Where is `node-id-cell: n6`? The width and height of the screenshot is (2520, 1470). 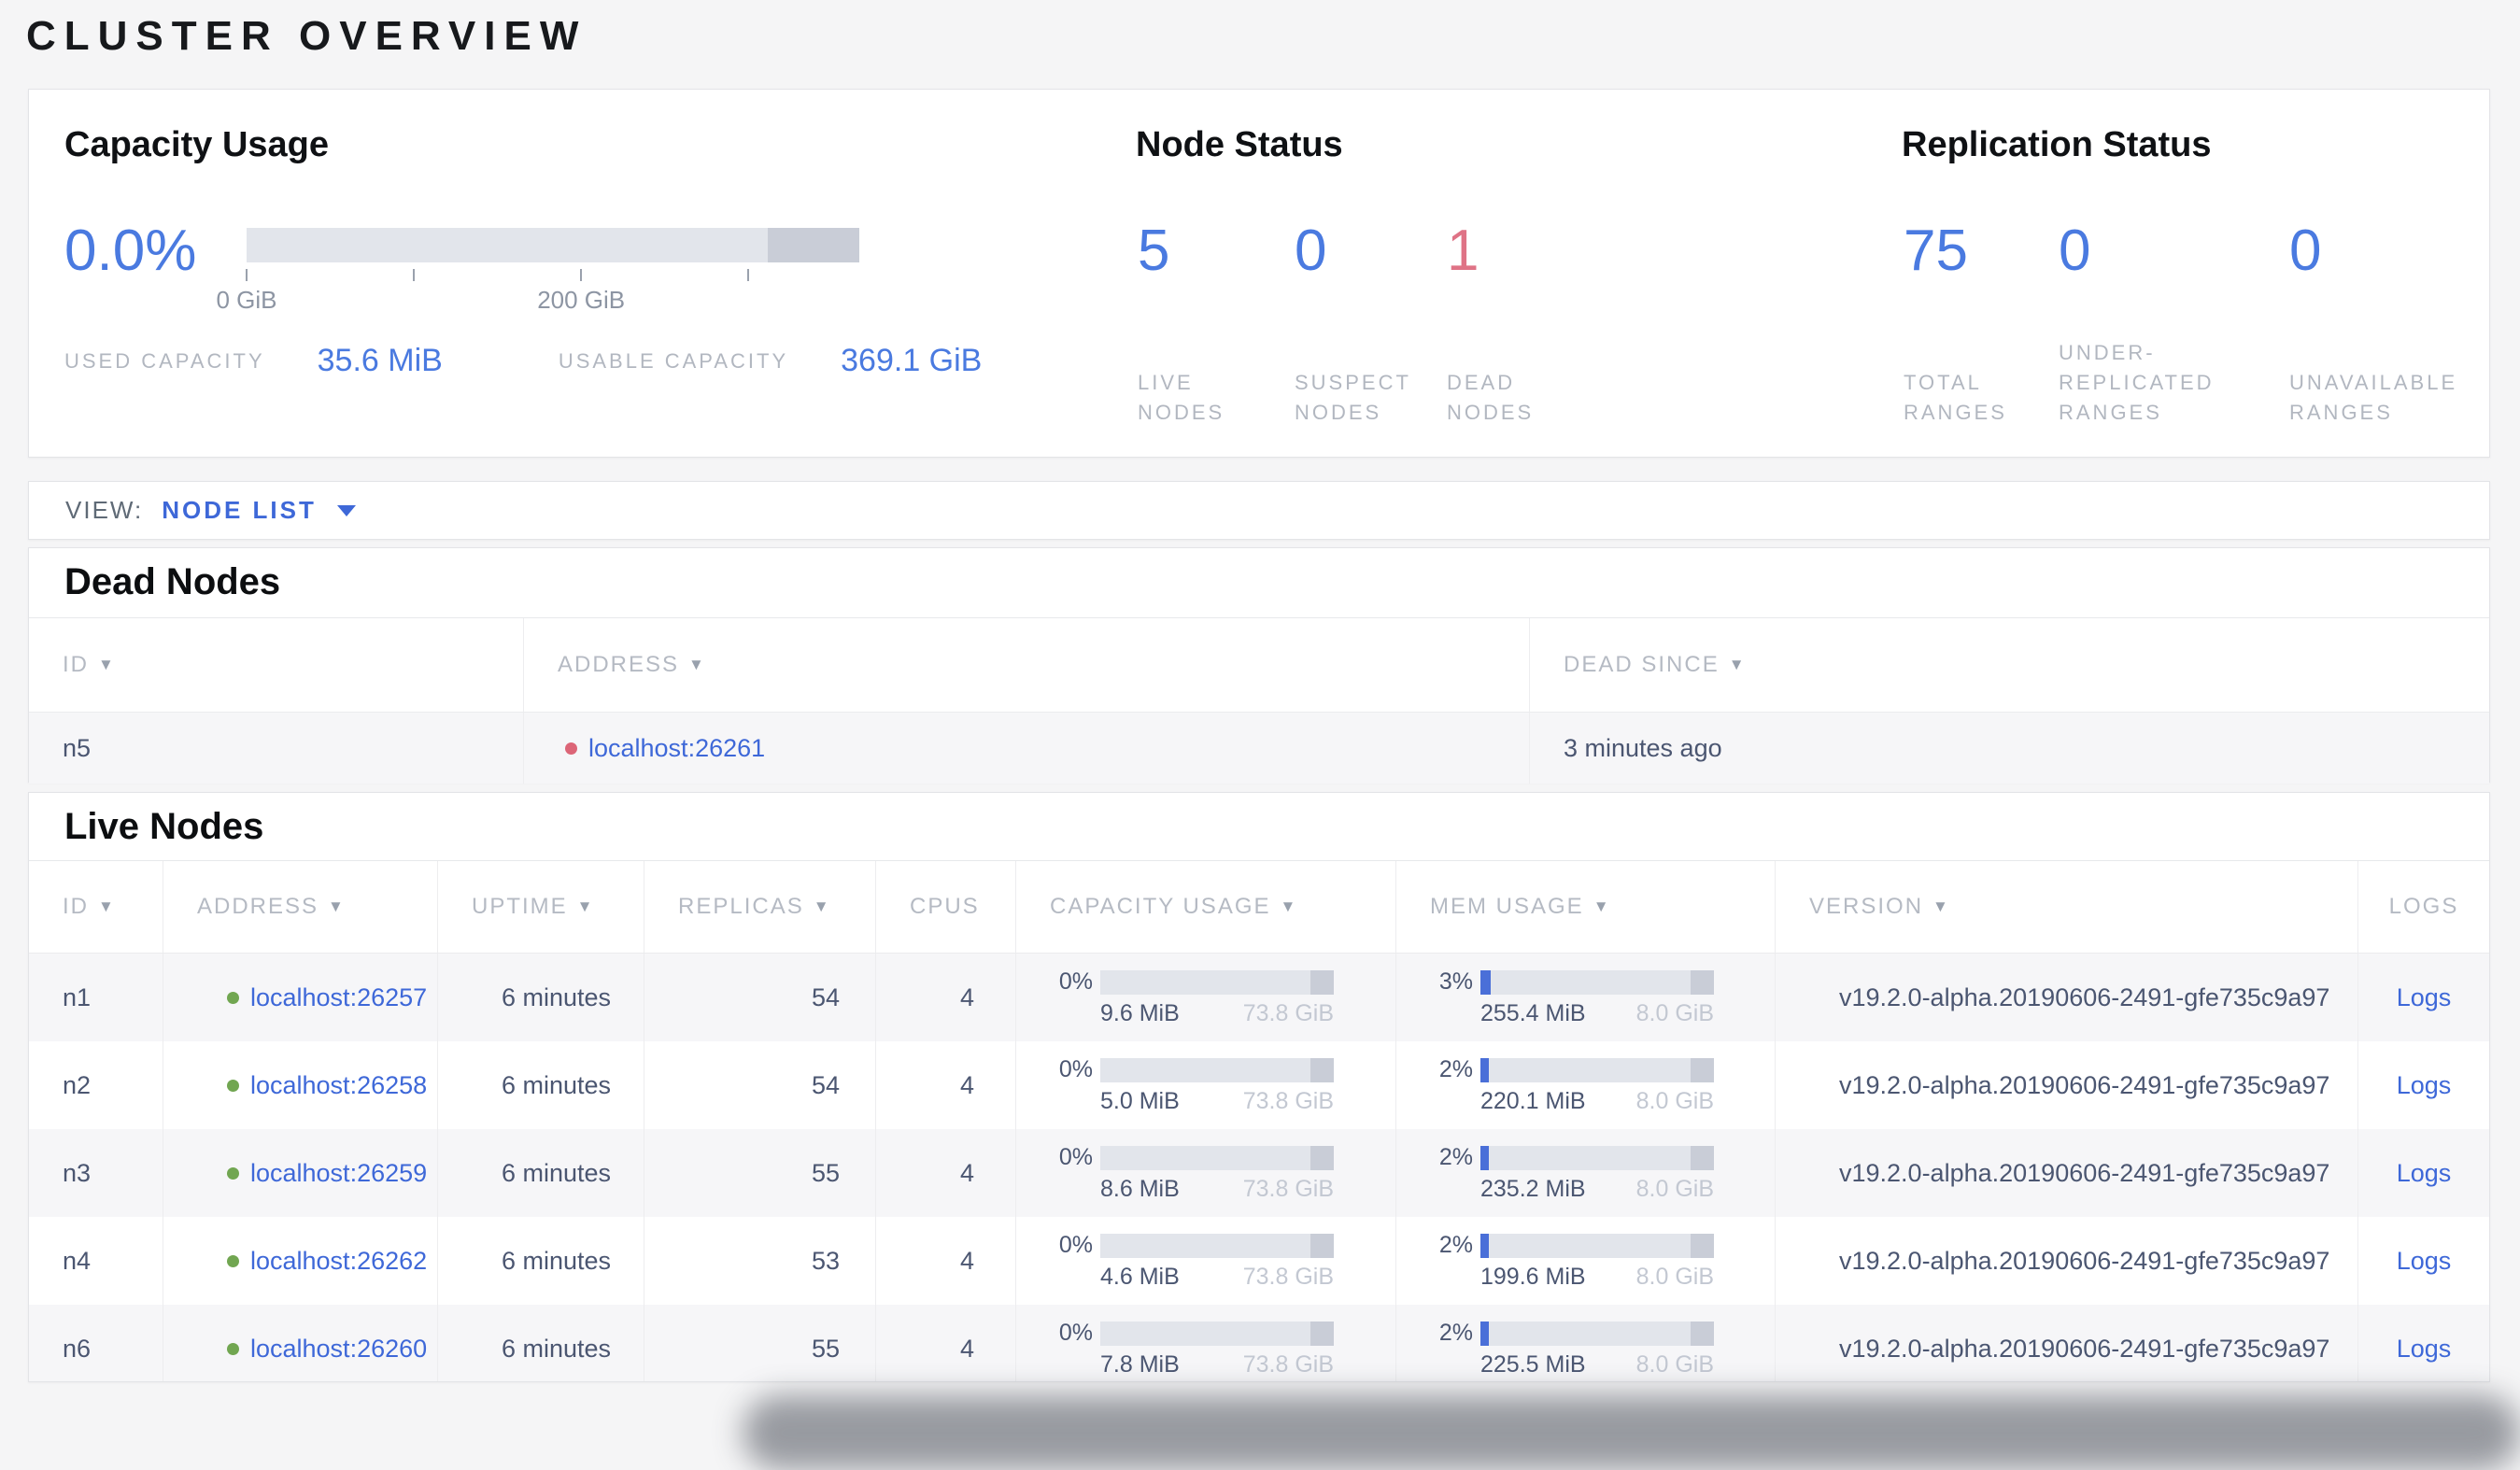
node-id-cell: n6 is located at coordinates (77, 1348).